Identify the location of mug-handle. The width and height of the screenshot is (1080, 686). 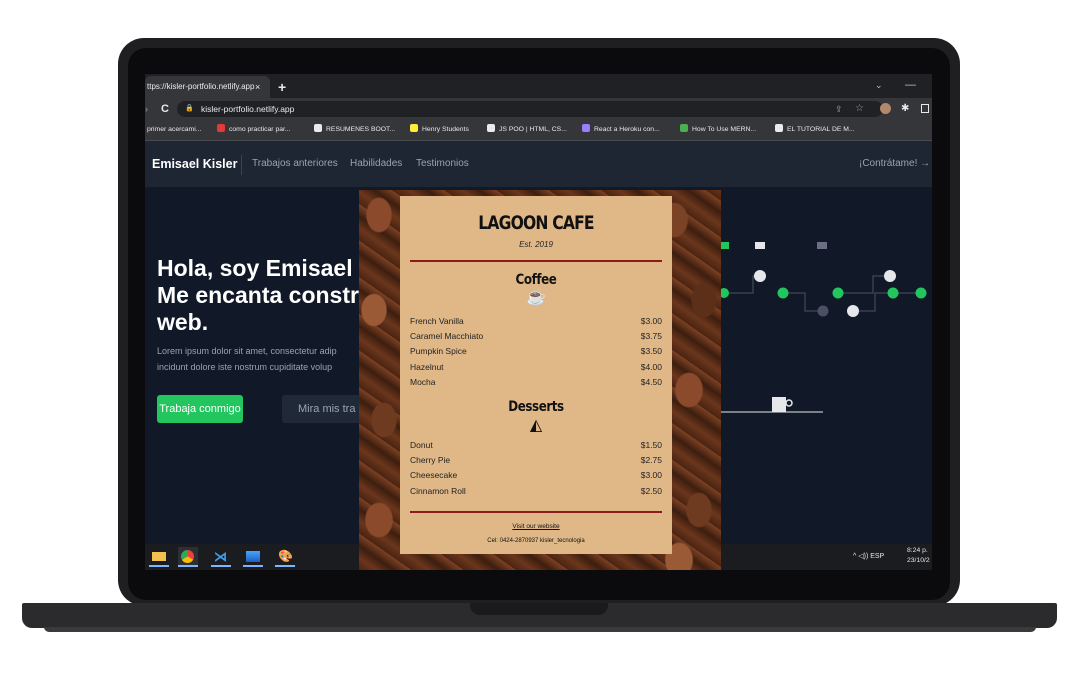
(789, 403).